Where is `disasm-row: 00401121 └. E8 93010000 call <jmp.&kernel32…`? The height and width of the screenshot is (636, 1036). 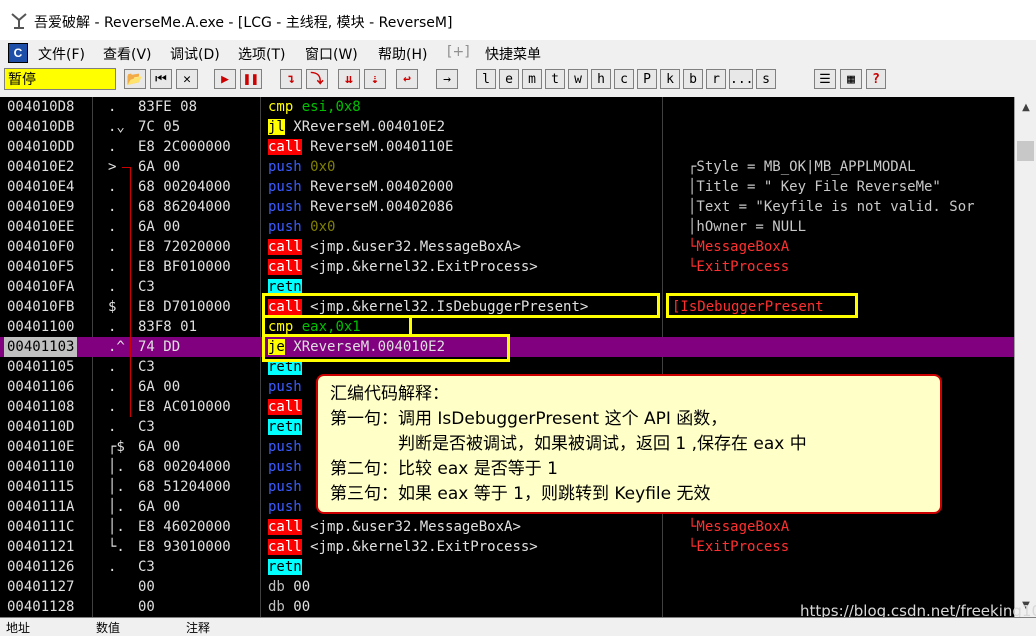
disasm-row: 00401121 └. E8 93010000 call <jmp.&kernel32… is located at coordinates (507, 547).